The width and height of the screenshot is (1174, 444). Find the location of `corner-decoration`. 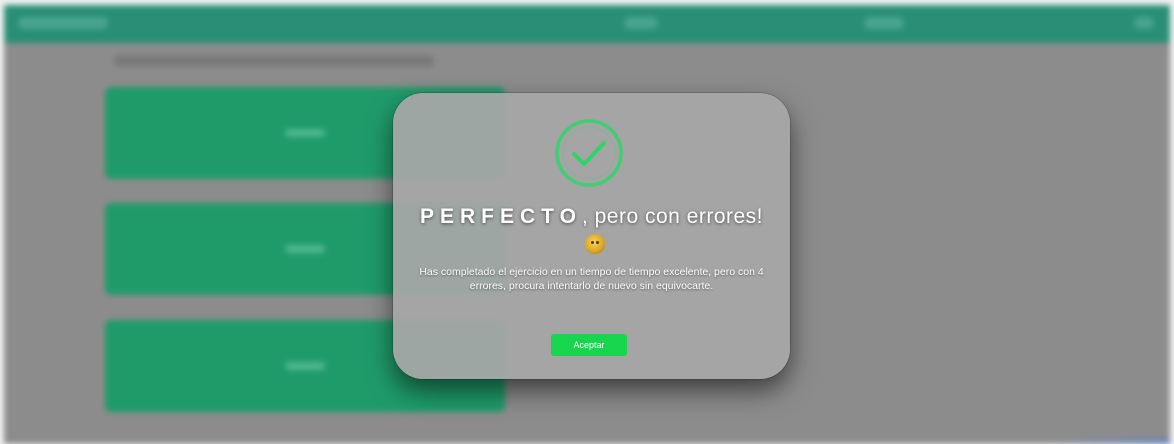

corner-decoration is located at coordinates (1110, 441).